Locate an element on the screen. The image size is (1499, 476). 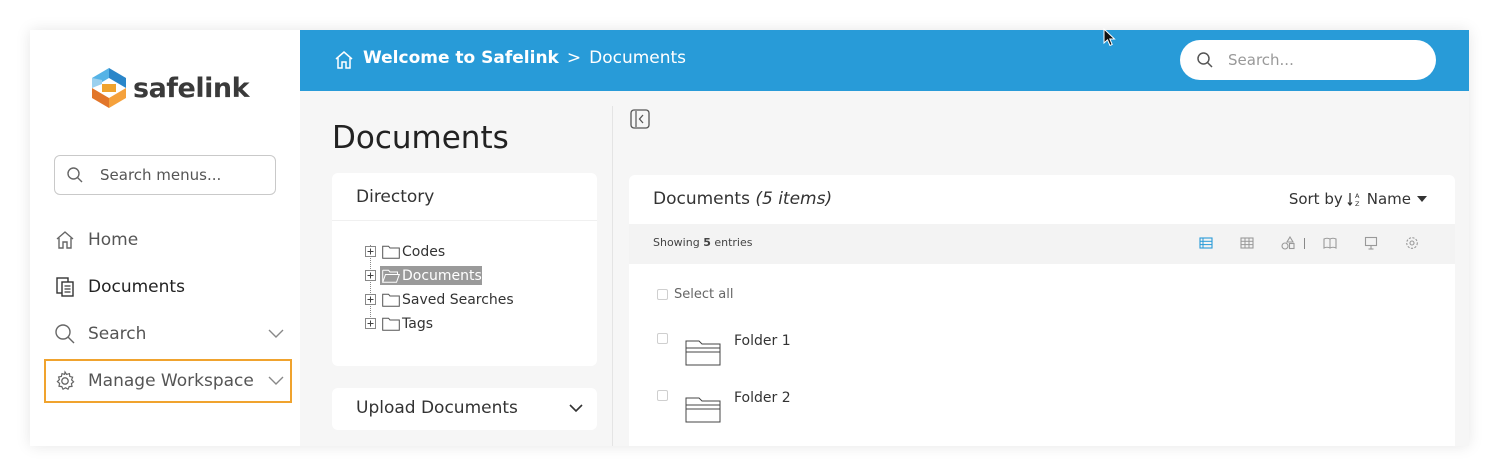
sort-alpha-icon: A Z is located at coordinates (1353, 199).